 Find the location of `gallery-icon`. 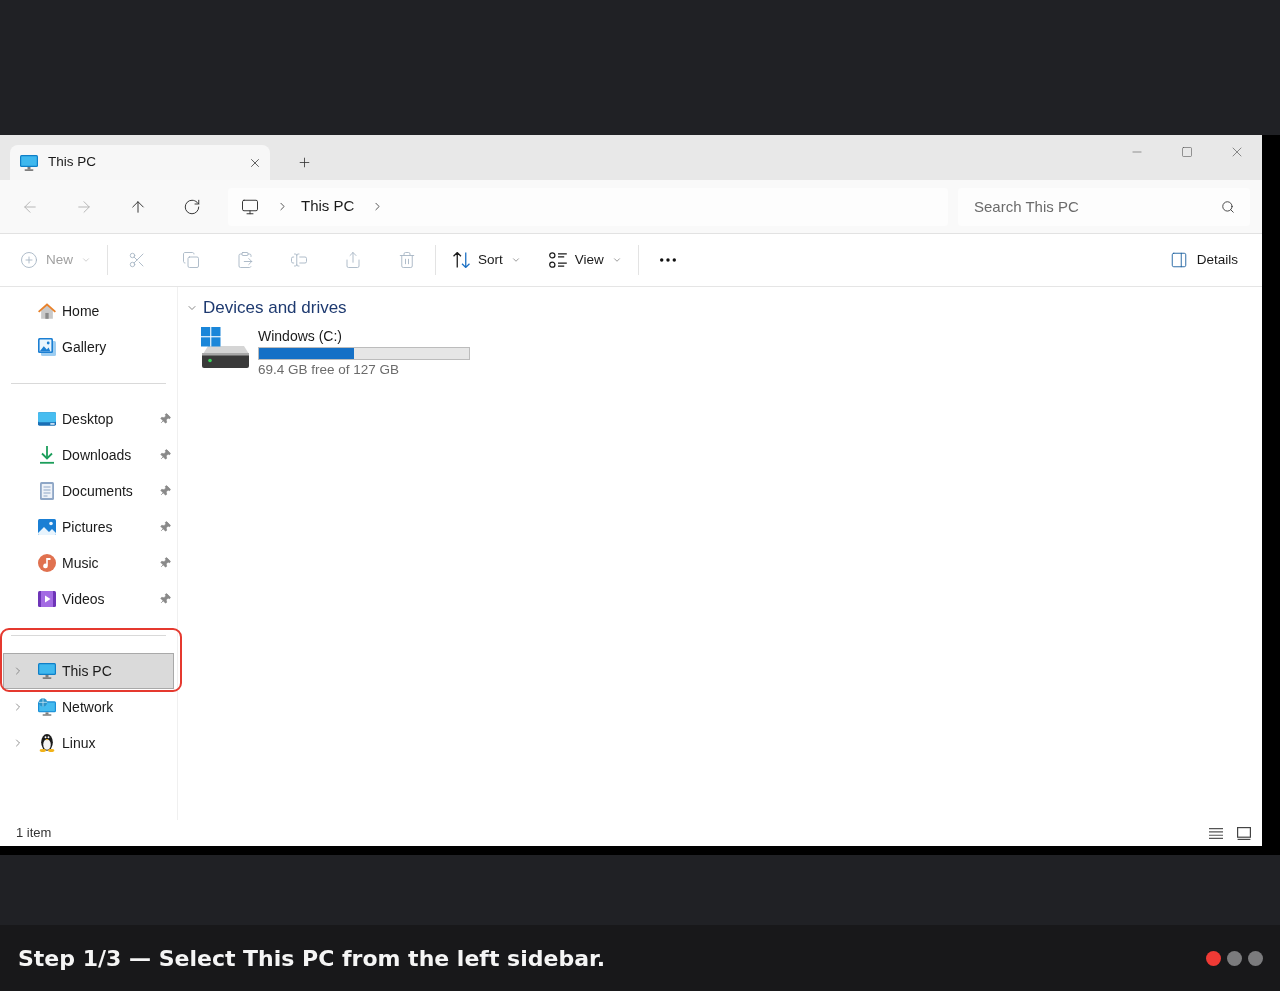

gallery-icon is located at coordinates (47, 347).